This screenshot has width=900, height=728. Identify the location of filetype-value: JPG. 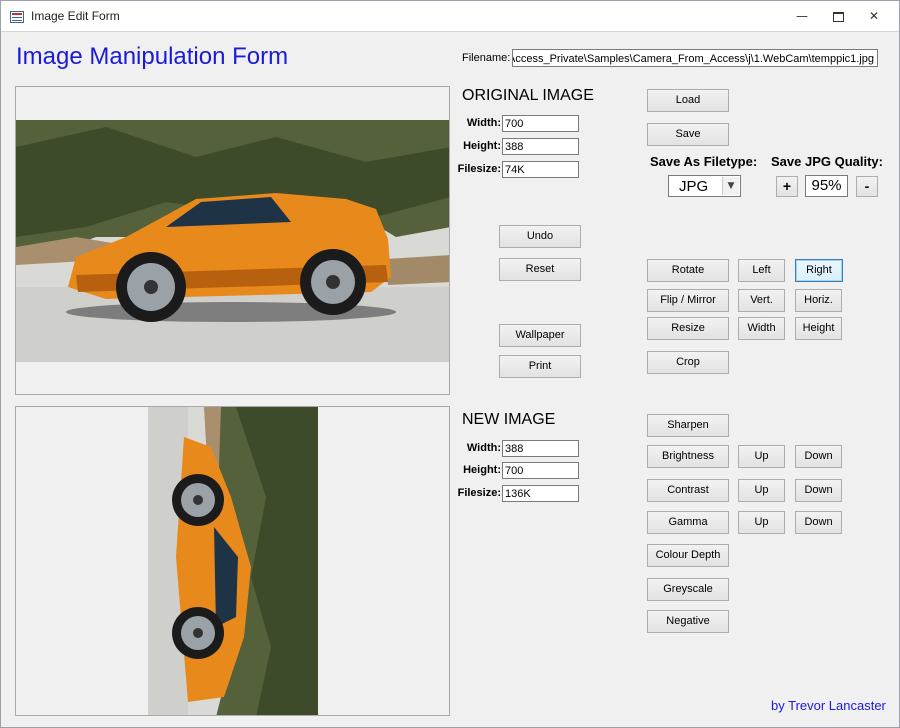
(694, 186).